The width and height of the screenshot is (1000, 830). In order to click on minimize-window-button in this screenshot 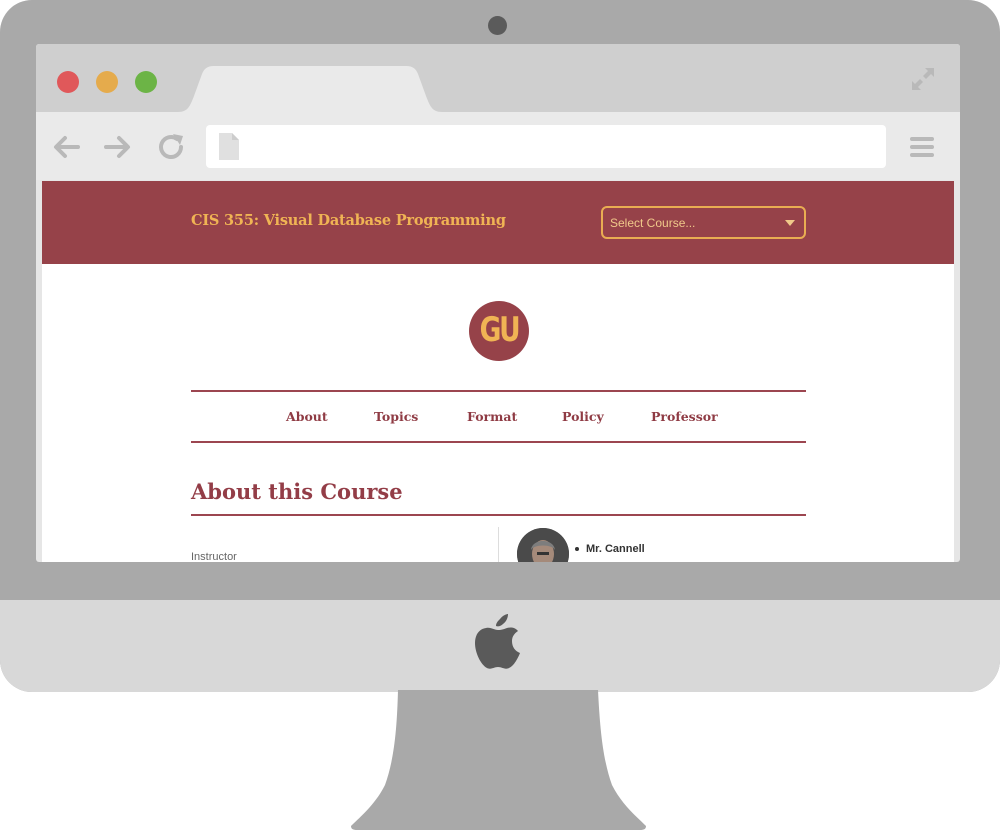, I will do `click(107, 82)`.